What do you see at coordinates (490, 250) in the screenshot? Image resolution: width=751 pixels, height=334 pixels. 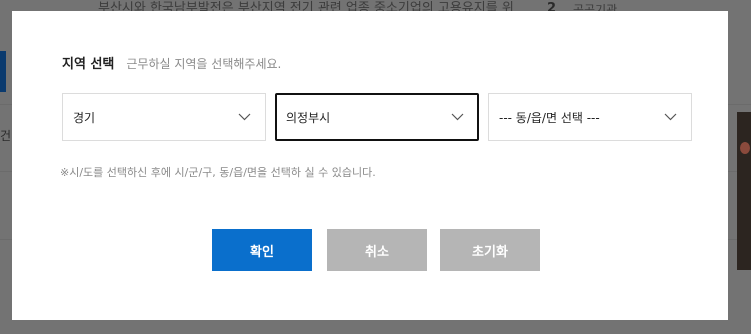 I see `reset-button: 초기화` at bounding box center [490, 250].